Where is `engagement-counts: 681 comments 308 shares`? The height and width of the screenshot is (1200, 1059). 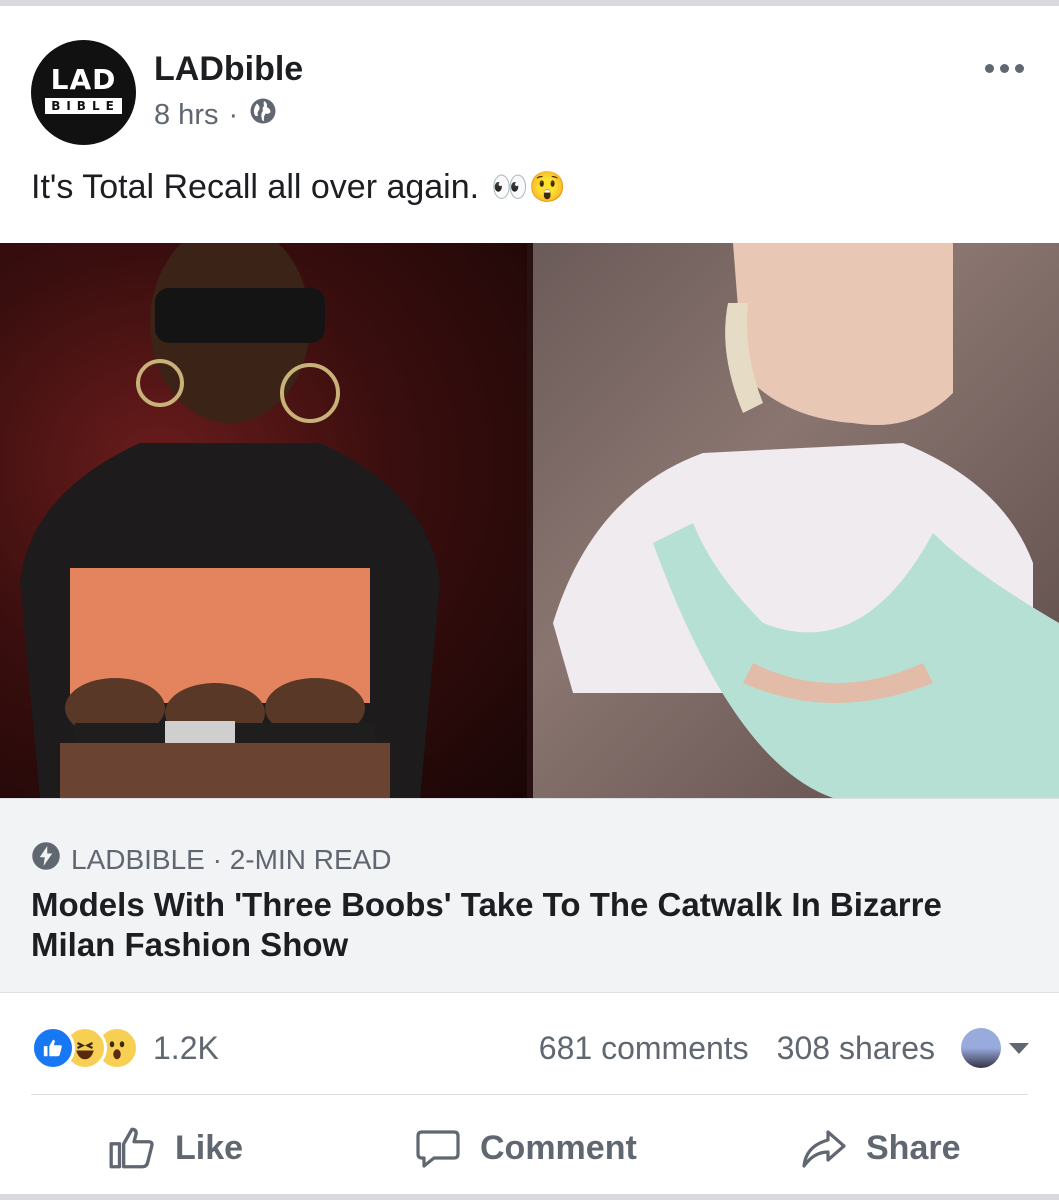 engagement-counts: 681 comments 308 shares is located at coordinates (784, 1048).